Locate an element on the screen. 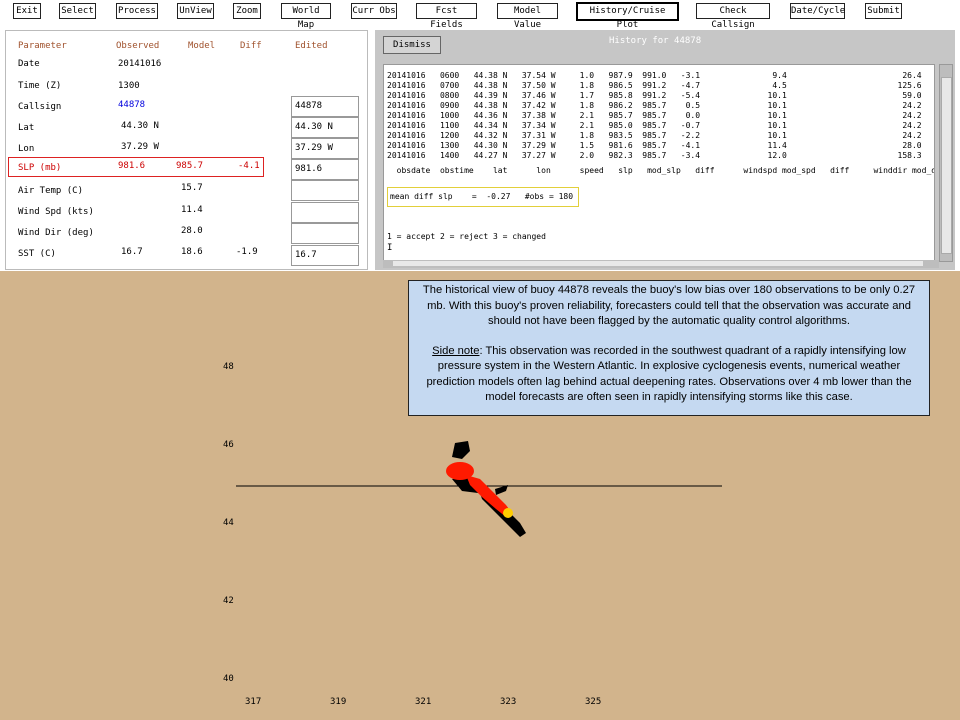 Image resolution: width=960 pixels, height=720 pixels. parameter-header: Parameter is located at coordinates (42, 46).